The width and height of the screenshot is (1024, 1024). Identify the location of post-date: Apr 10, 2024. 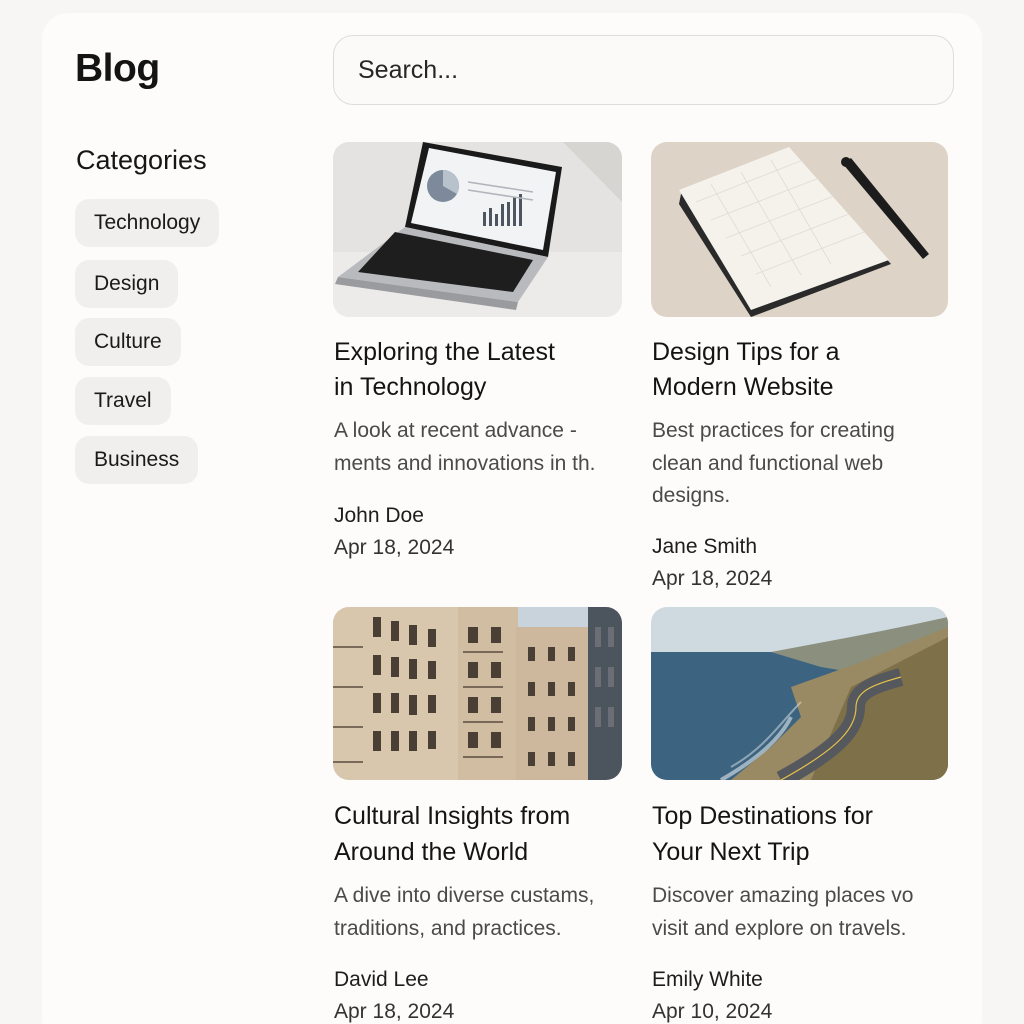
(712, 1011).